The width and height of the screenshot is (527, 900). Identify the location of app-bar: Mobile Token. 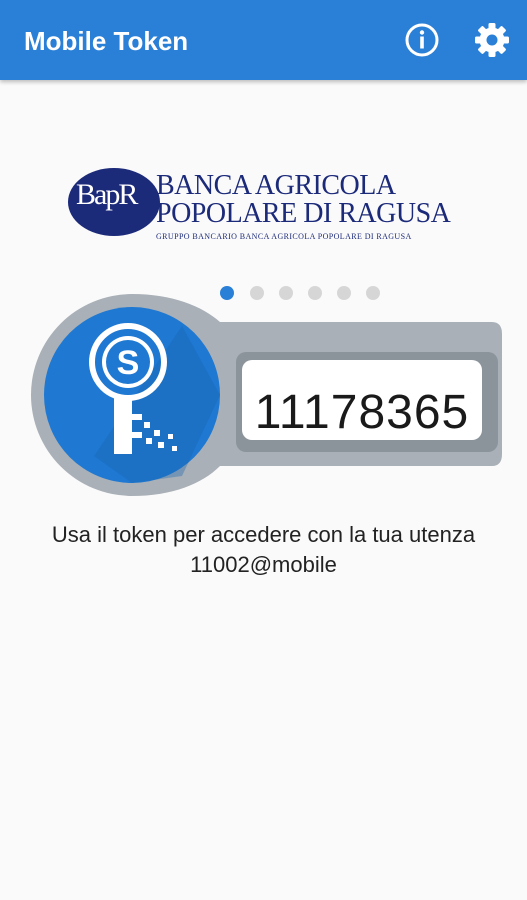
(263, 40).